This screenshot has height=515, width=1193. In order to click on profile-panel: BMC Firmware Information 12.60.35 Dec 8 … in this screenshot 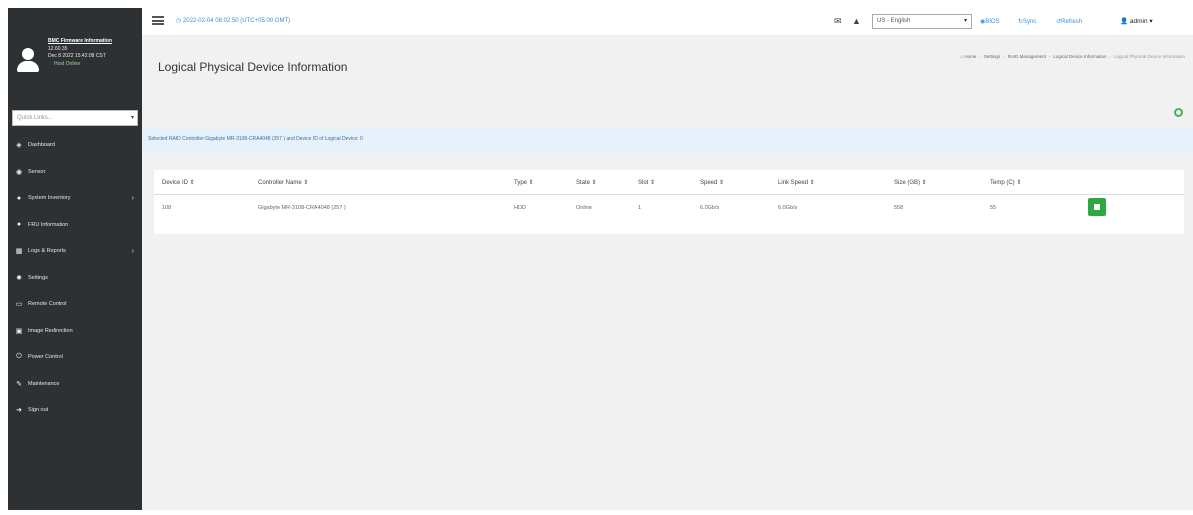, I will do `click(75, 56)`.